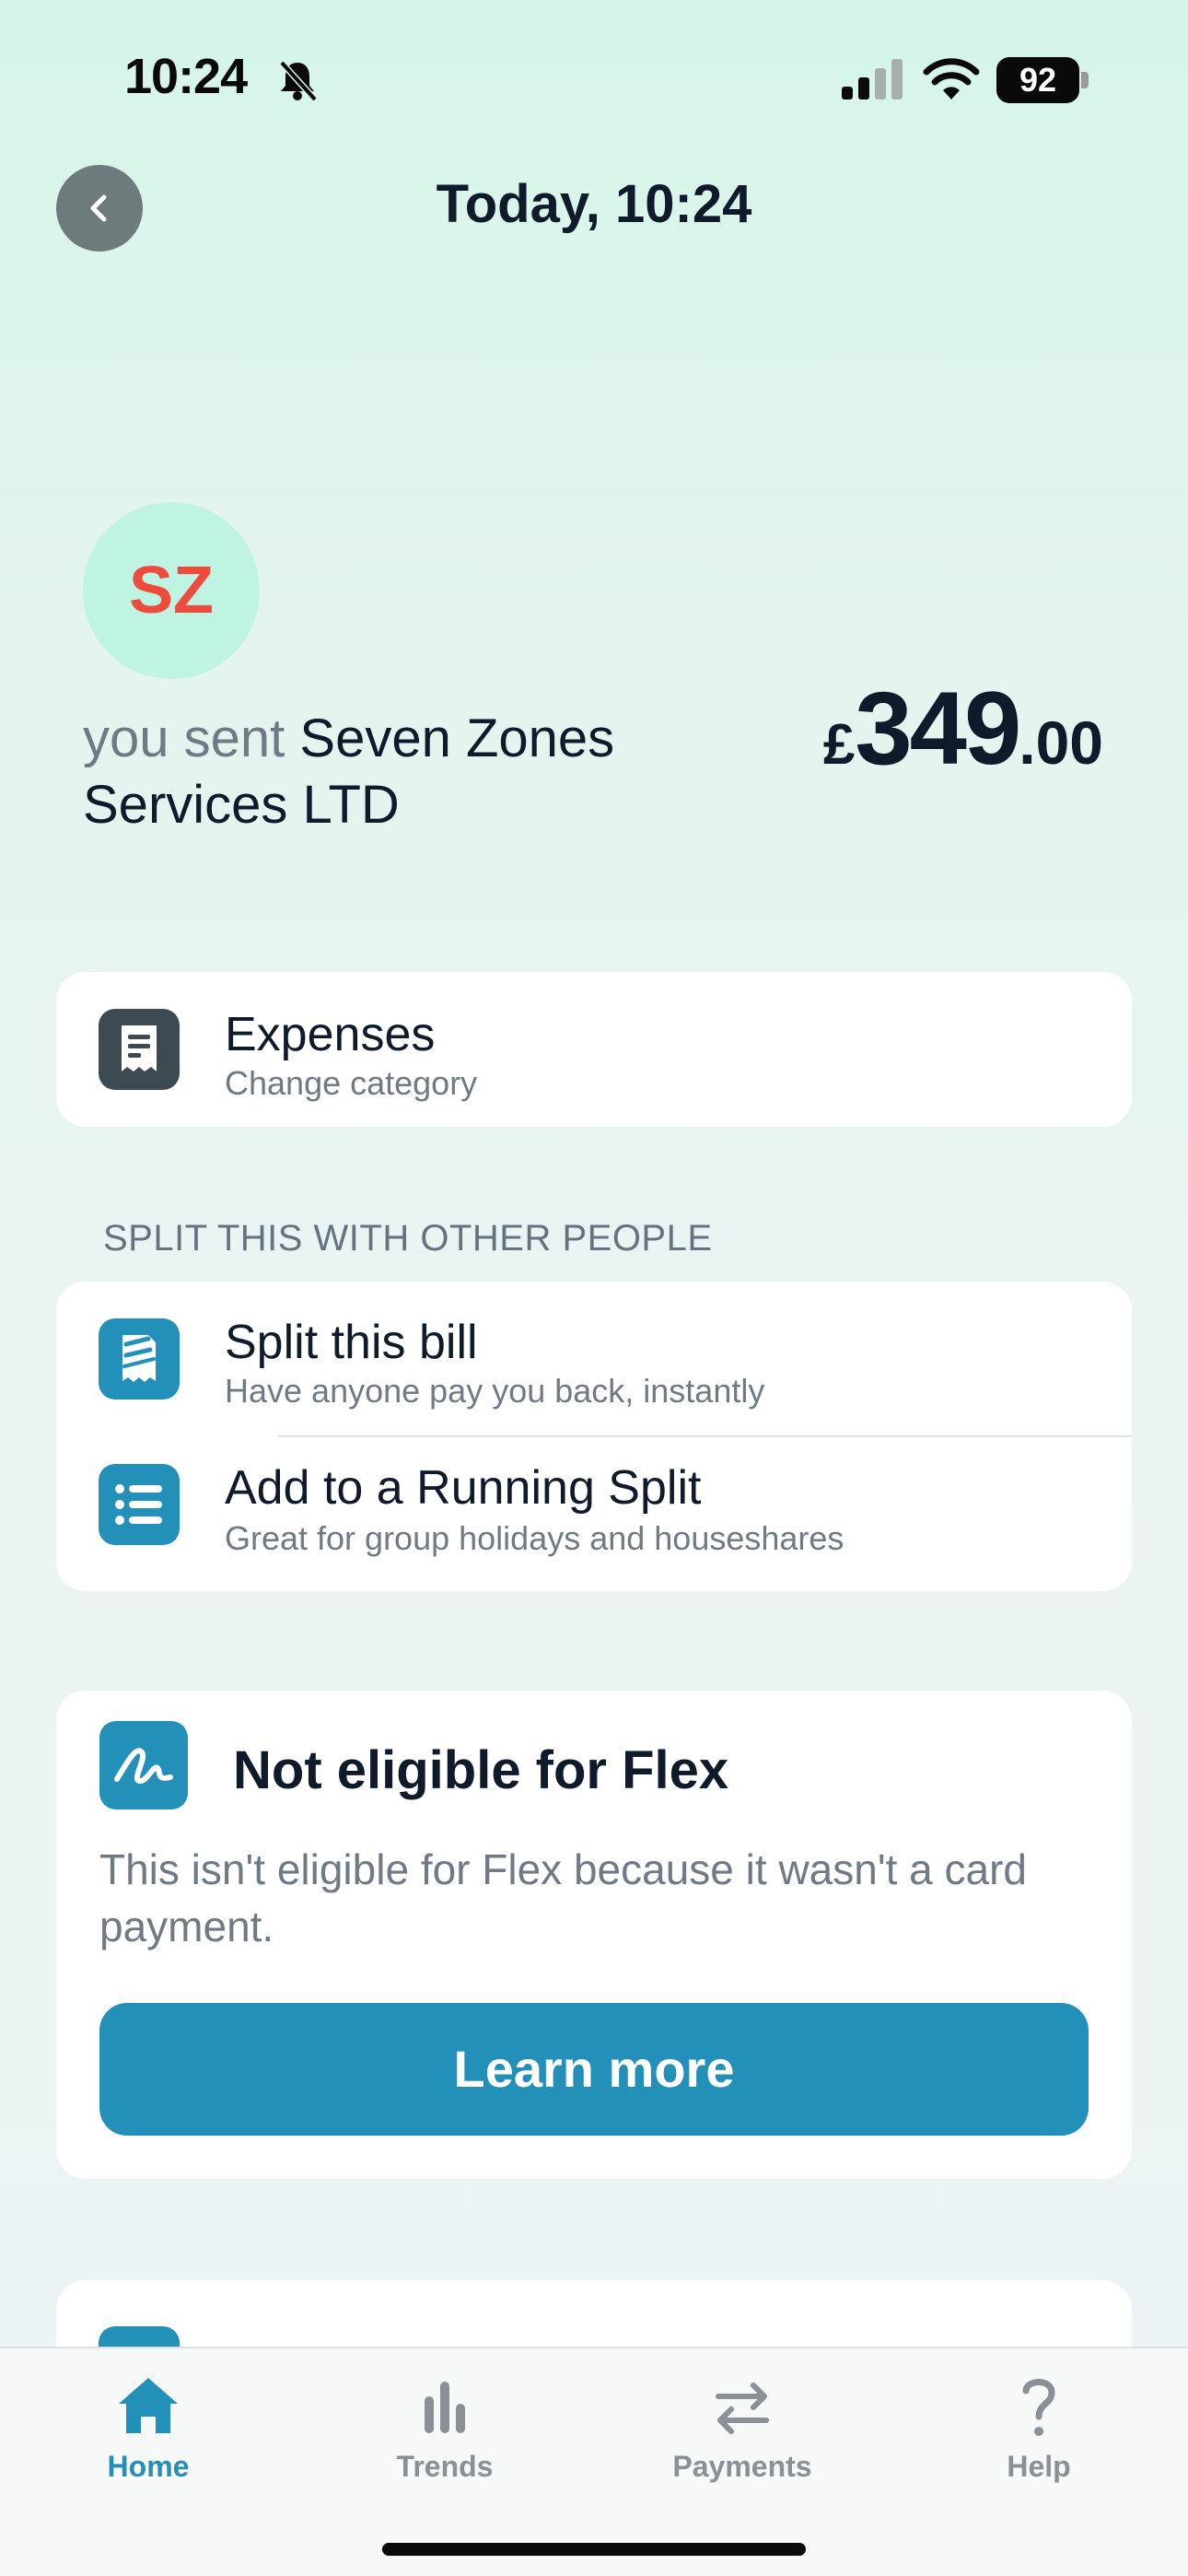 The height and width of the screenshot is (2576, 1188). What do you see at coordinates (495, 1391) in the screenshot?
I see `split-bill-subtitle: Have anyone pay you back, instantly` at bounding box center [495, 1391].